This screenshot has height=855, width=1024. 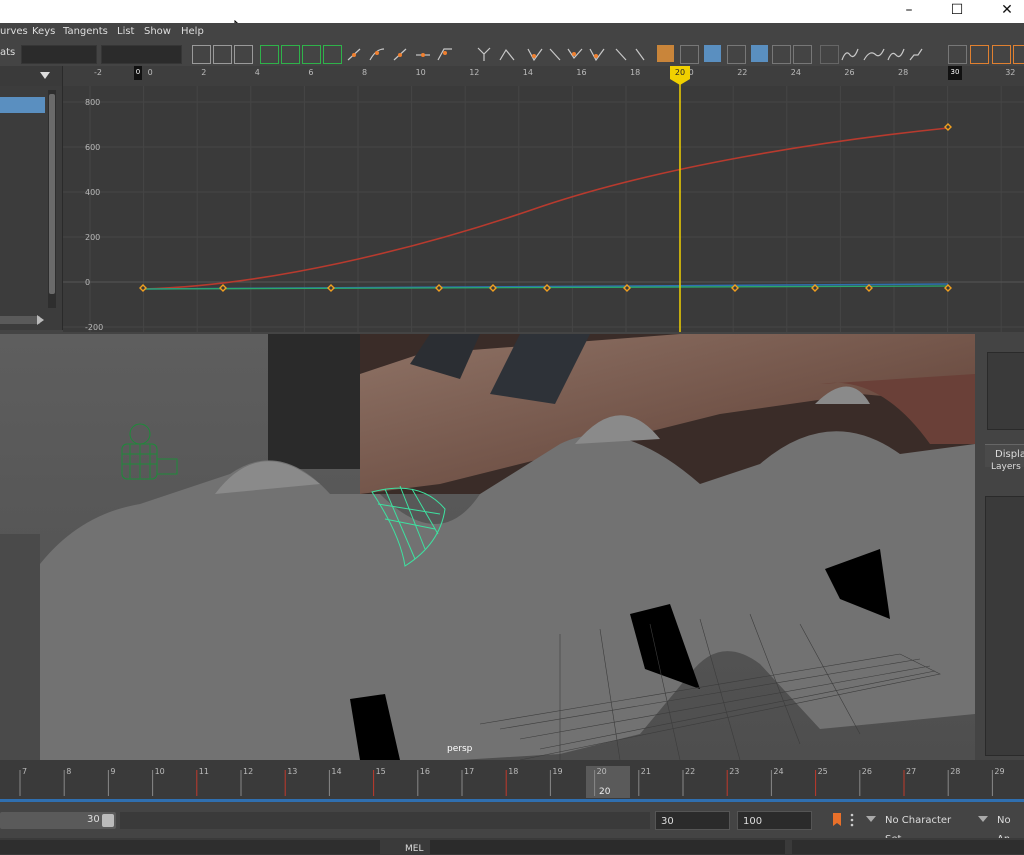 I want to click on frame-tick-label: 27, so click(x=911, y=771).